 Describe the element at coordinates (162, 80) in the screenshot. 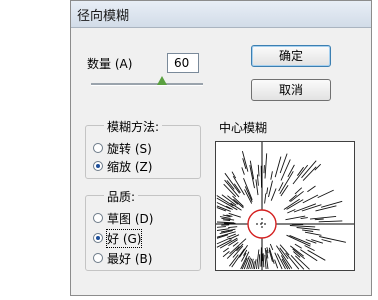

I see `amount-slider-thumb` at that location.